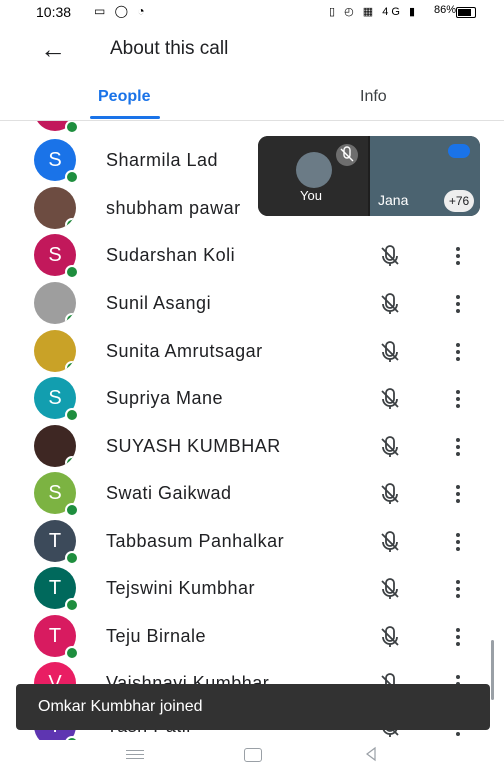 Image resolution: width=504 pixels, height=769 pixels. I want to click on signal-icons: ▯ ◴ ▦ 4G ▮, so click(373, 12).